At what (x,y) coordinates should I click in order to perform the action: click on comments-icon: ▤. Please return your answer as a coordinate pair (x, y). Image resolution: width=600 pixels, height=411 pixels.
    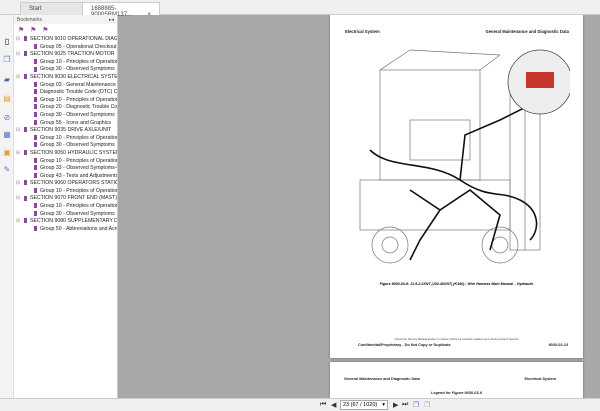
    Looking at the image, I should click on (7, 99).